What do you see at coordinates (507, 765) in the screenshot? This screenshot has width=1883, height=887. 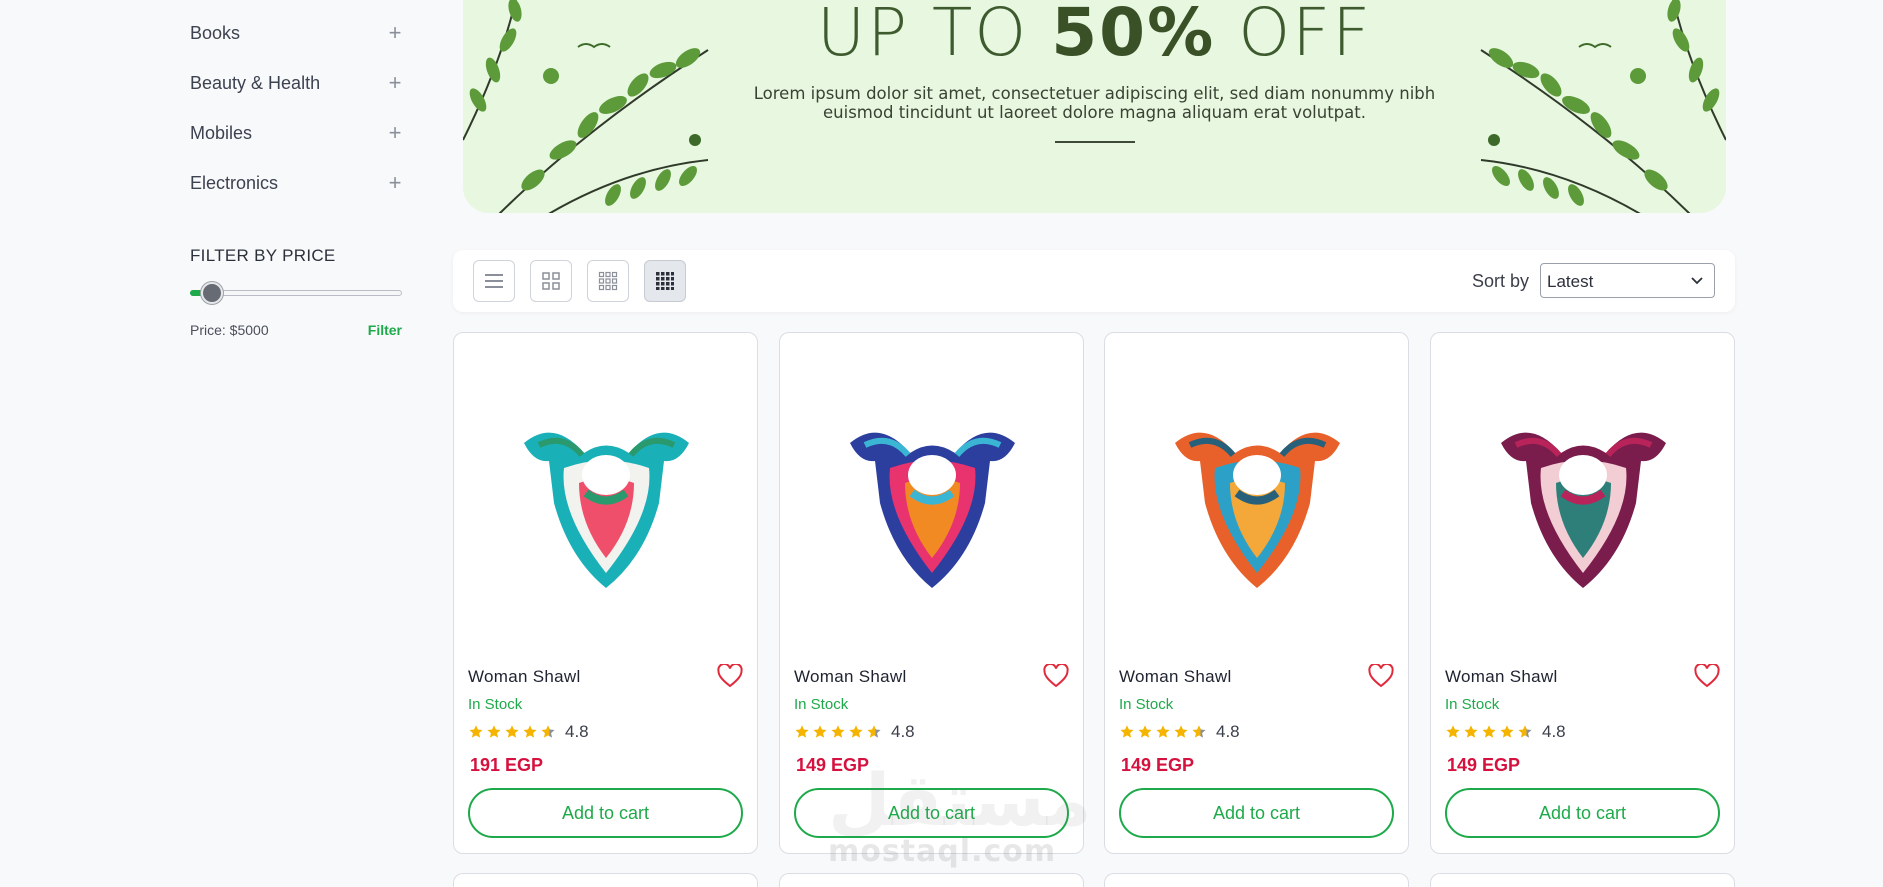 I see `product-price: 191 EGP` at bounding box center [507, 765].